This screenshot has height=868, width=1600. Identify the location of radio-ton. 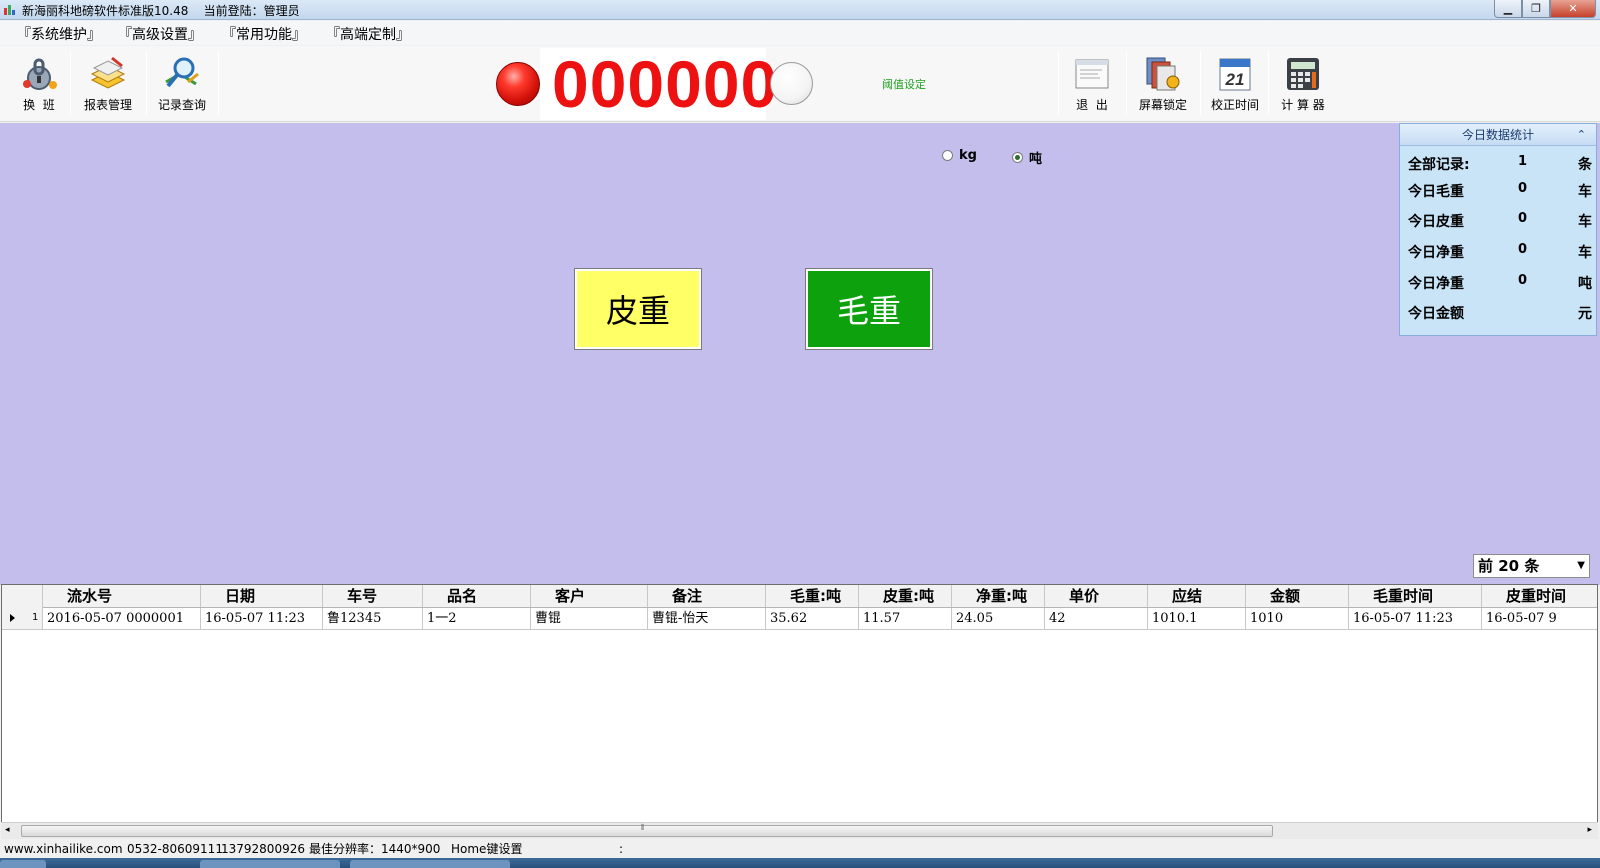
(1017, 157).